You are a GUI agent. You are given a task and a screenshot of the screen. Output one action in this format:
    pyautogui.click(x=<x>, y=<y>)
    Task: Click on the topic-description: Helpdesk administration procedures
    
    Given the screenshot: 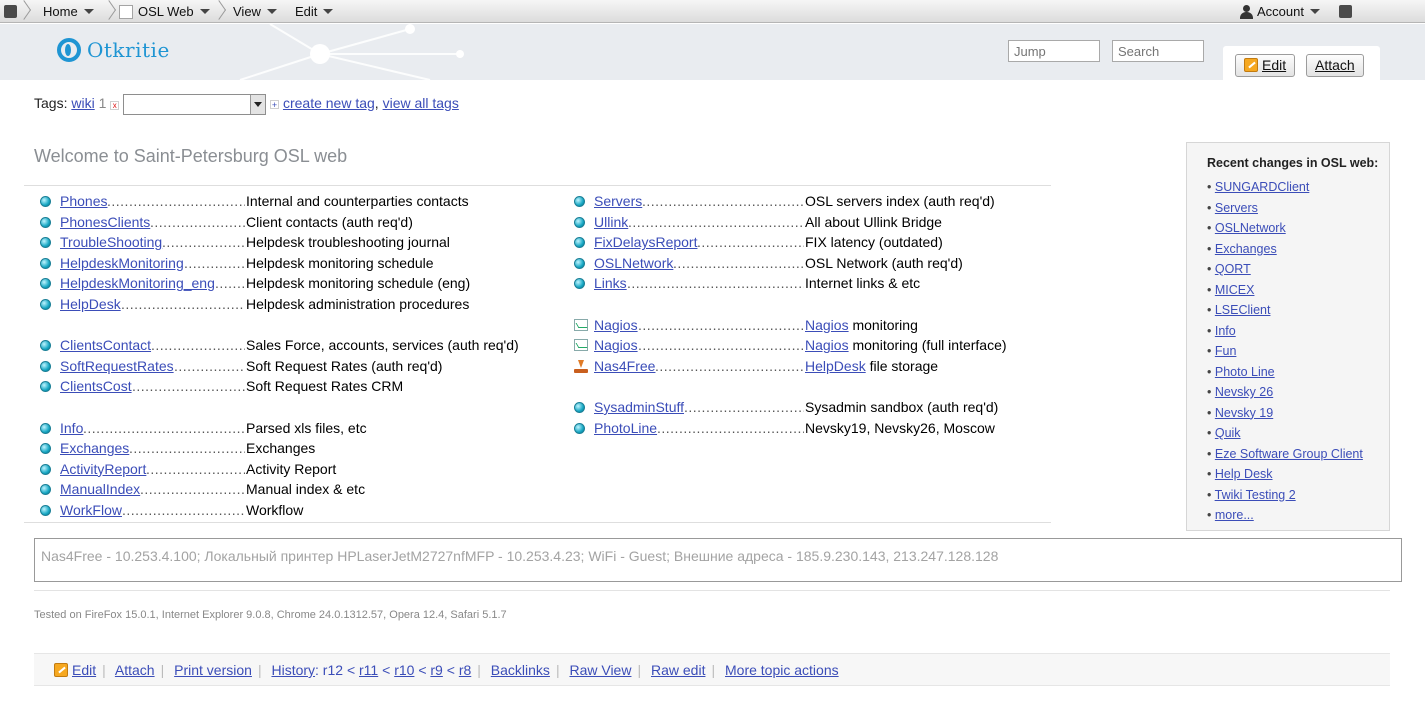 What is the action you would take?
    pyautogui.click(x=358, y=303)
    